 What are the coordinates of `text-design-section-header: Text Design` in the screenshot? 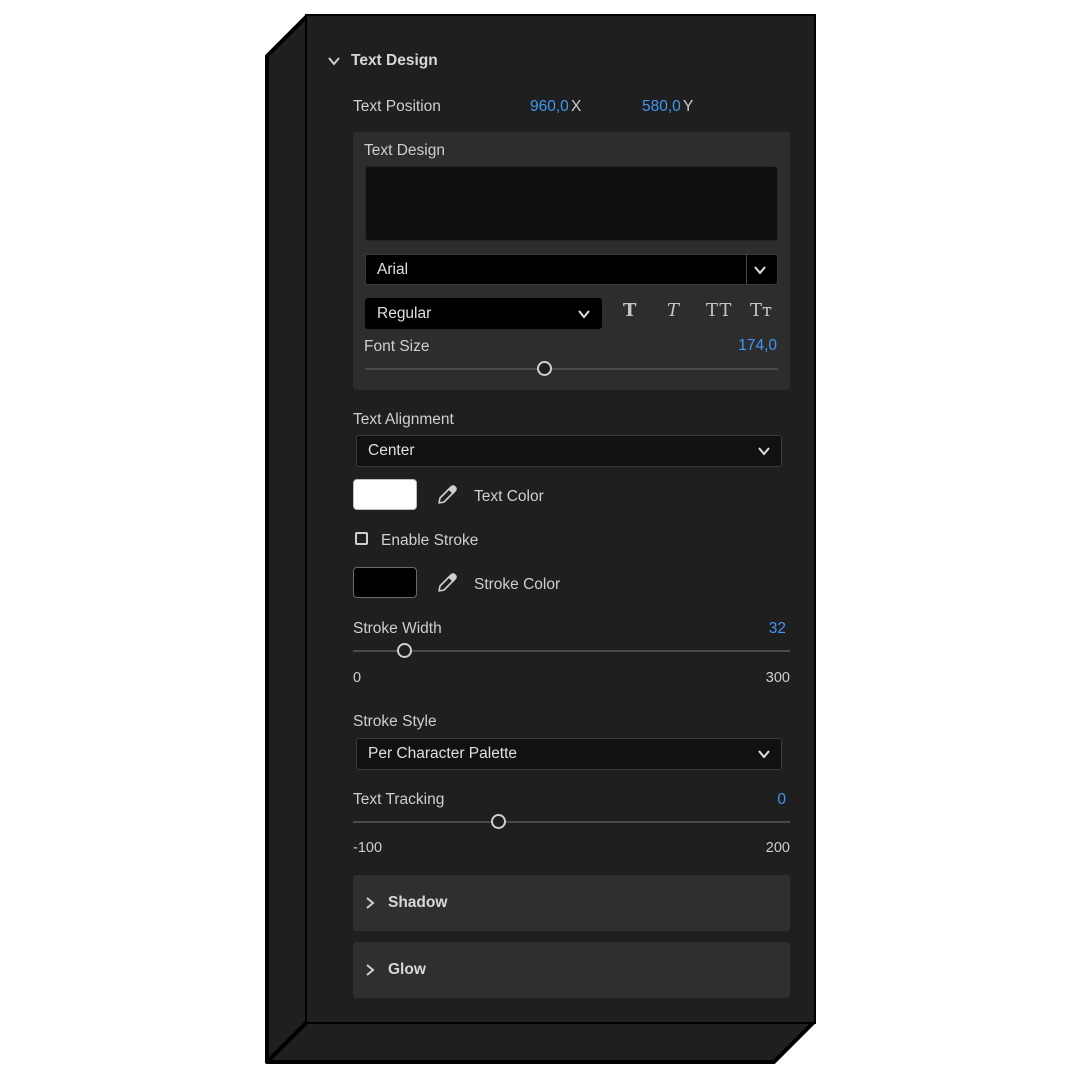 It's located at (382, 61).